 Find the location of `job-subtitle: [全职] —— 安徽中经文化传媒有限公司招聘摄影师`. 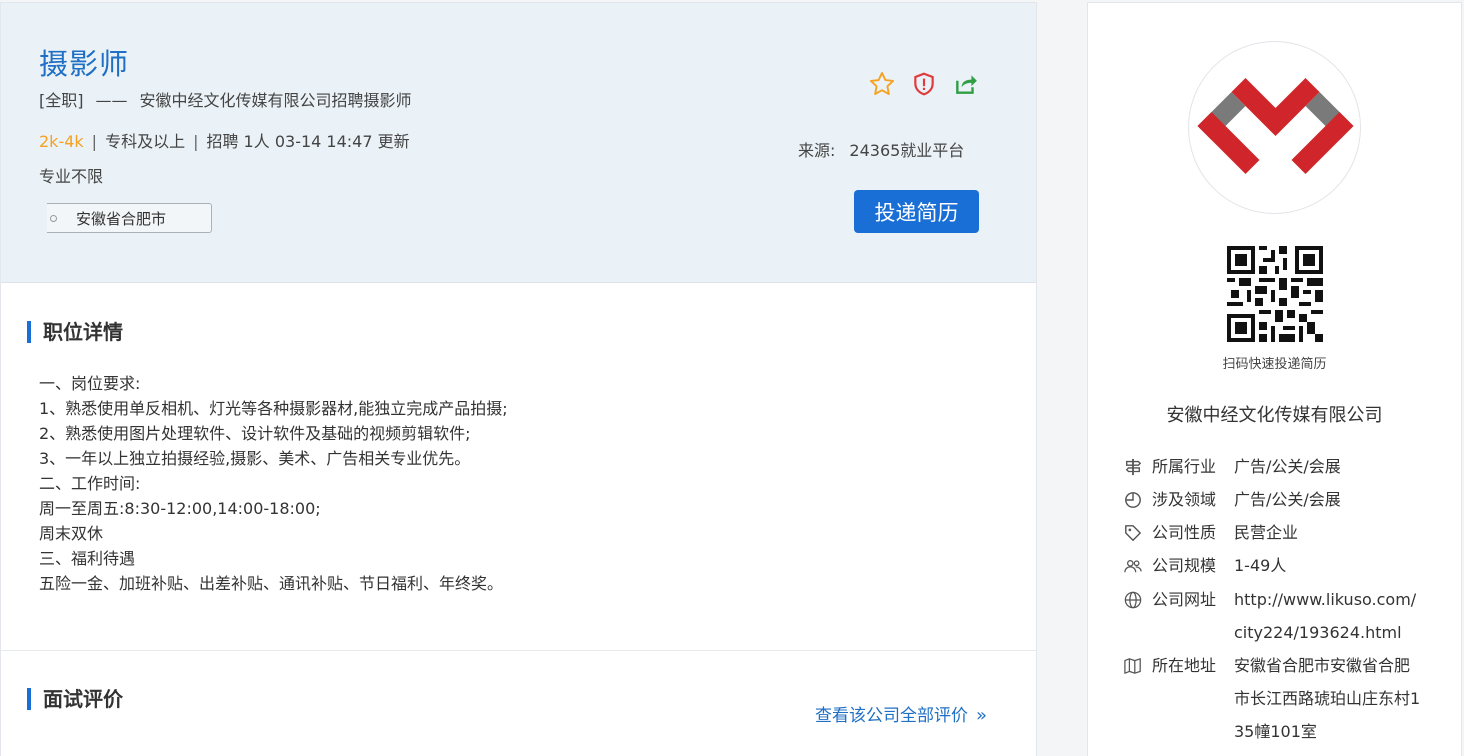

job-subtitle: [全职] —— 安徽中经文化传媒有限公司招聘摄影师 is located at coordinates (225, 99).